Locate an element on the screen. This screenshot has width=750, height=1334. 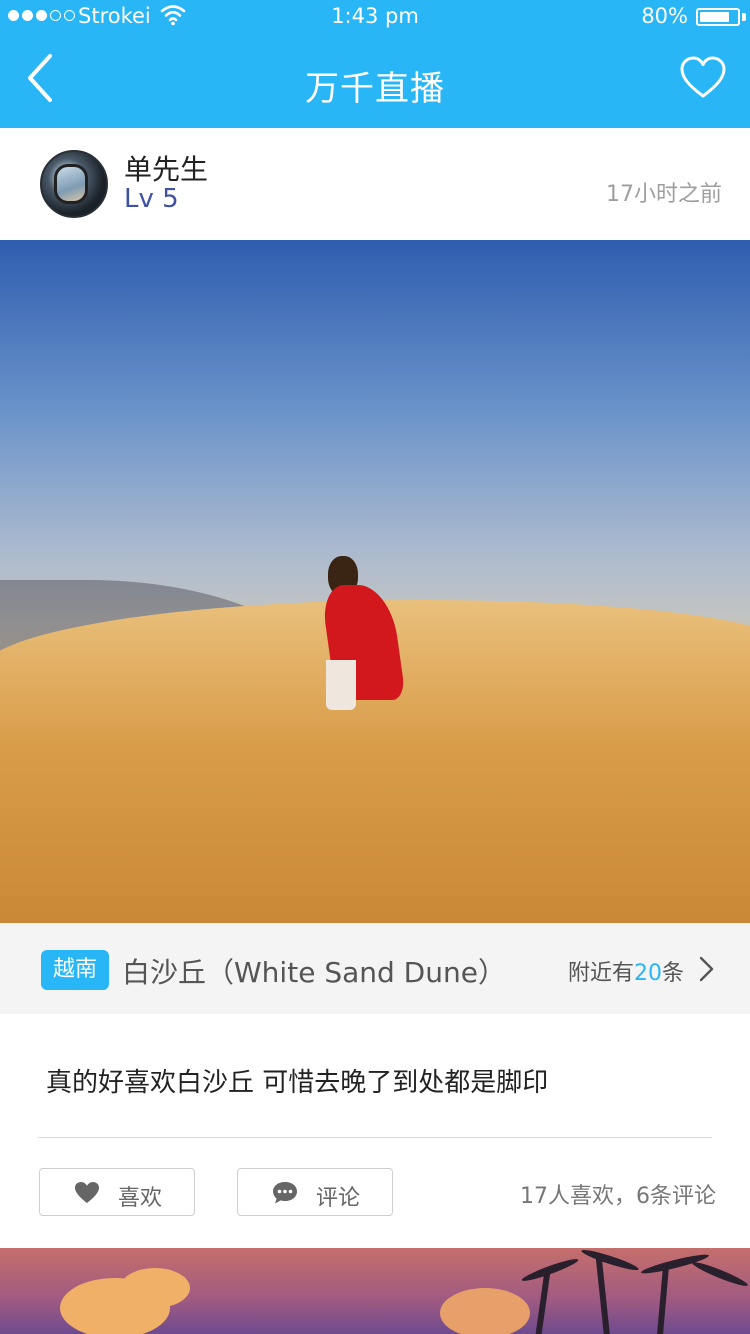
location-name: 白沙丘（White Sand Dune） is located at coordinates (314, 972).